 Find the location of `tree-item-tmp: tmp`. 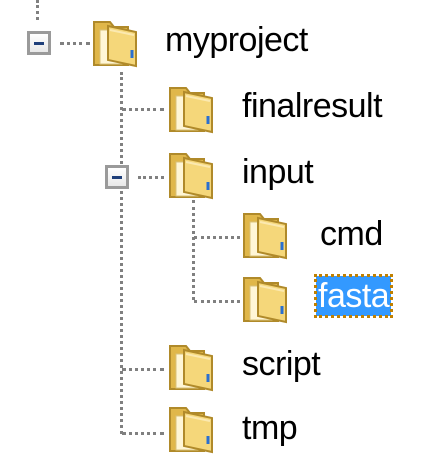

tree-item-tmp: tmp is located at coordinates (269, 428).